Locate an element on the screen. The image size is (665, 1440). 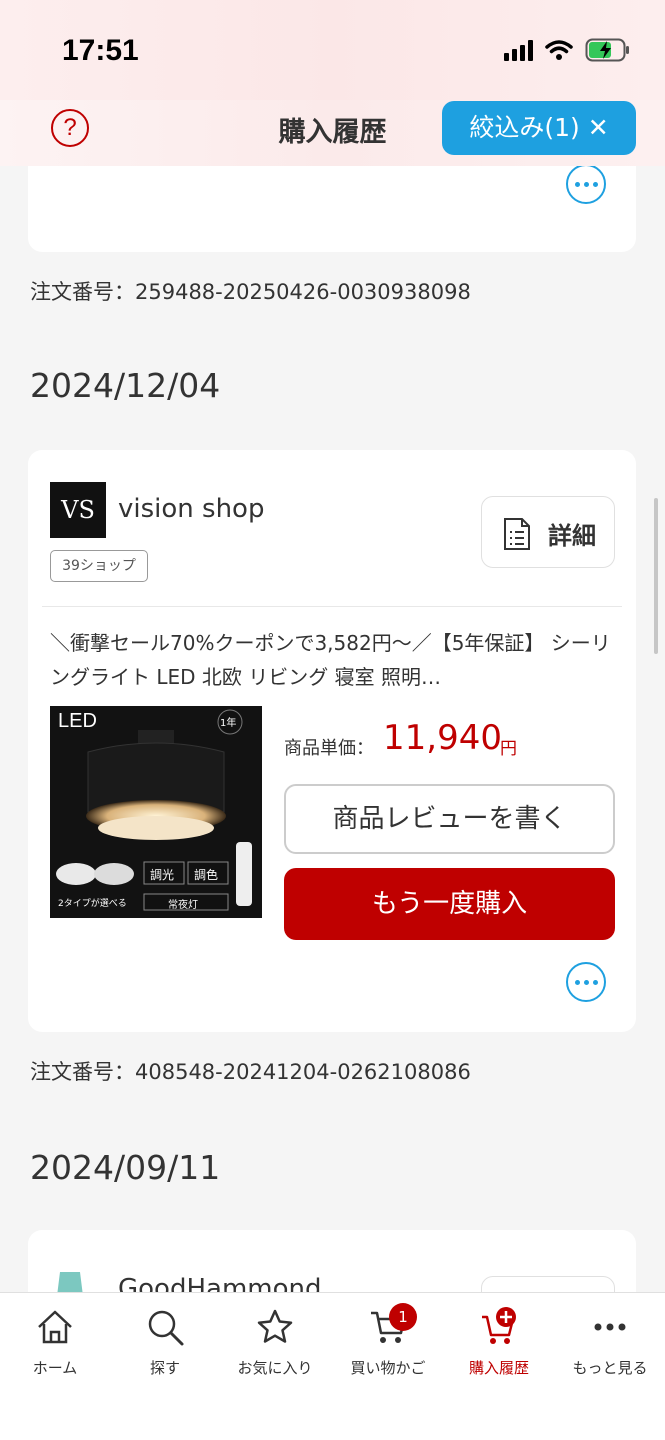
order-date: 2024/09/11 is located at coordinates (125, 1167).